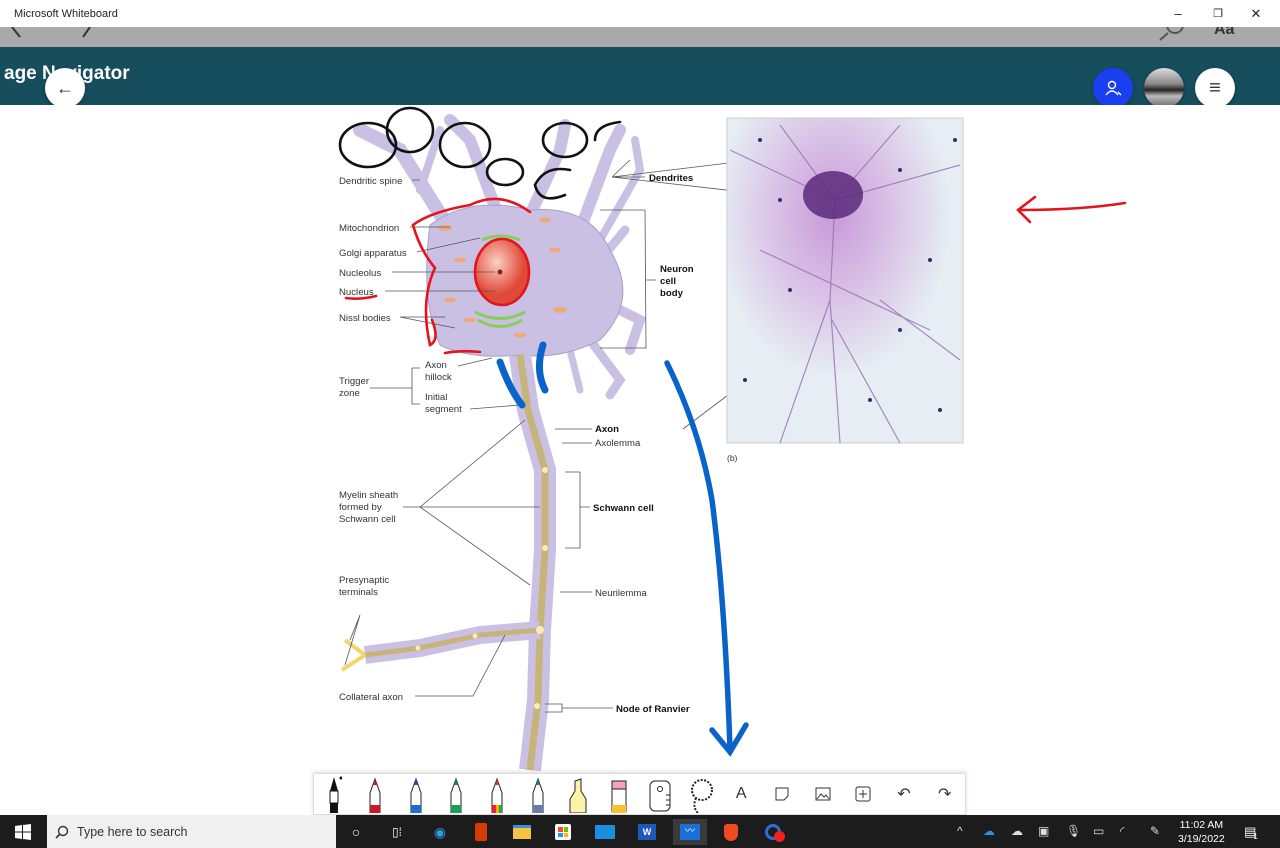  What do you see at coordinates (640, 76) in the screenshot?
I see `page-header: age Navigator` at bounding box center [640, 76].